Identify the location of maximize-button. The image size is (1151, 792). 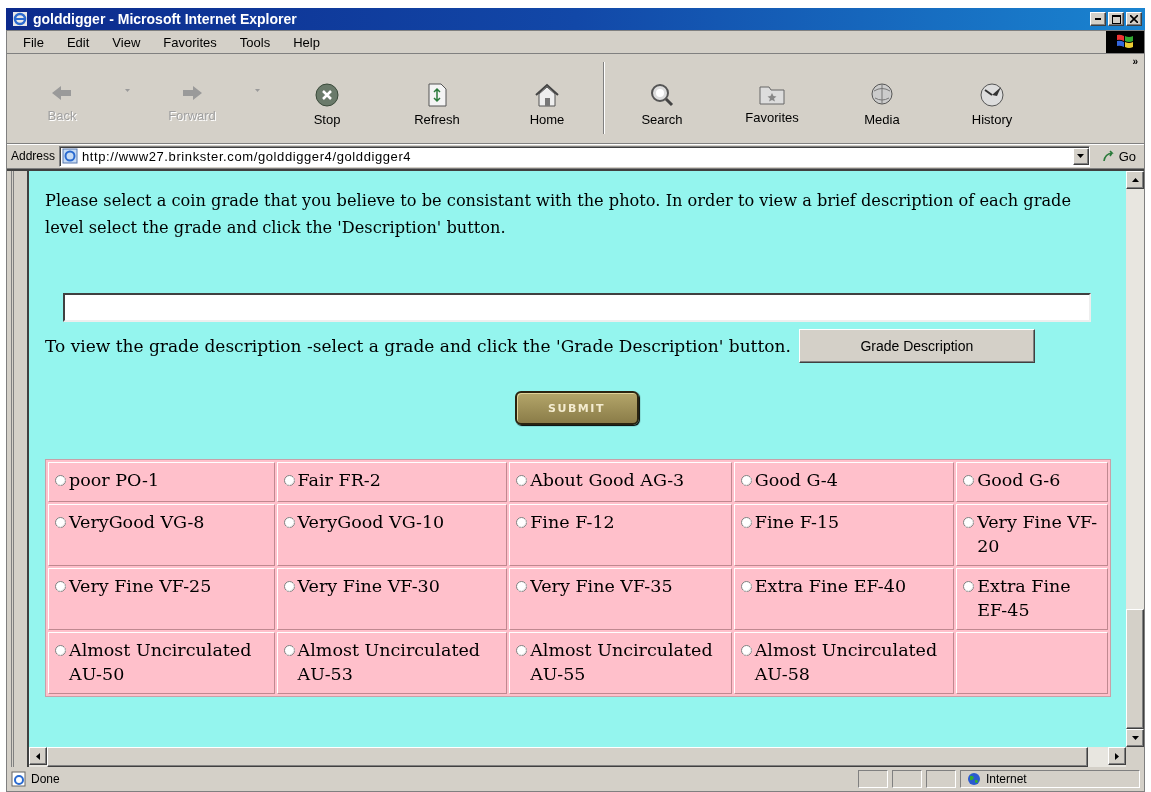
(1116, 19).